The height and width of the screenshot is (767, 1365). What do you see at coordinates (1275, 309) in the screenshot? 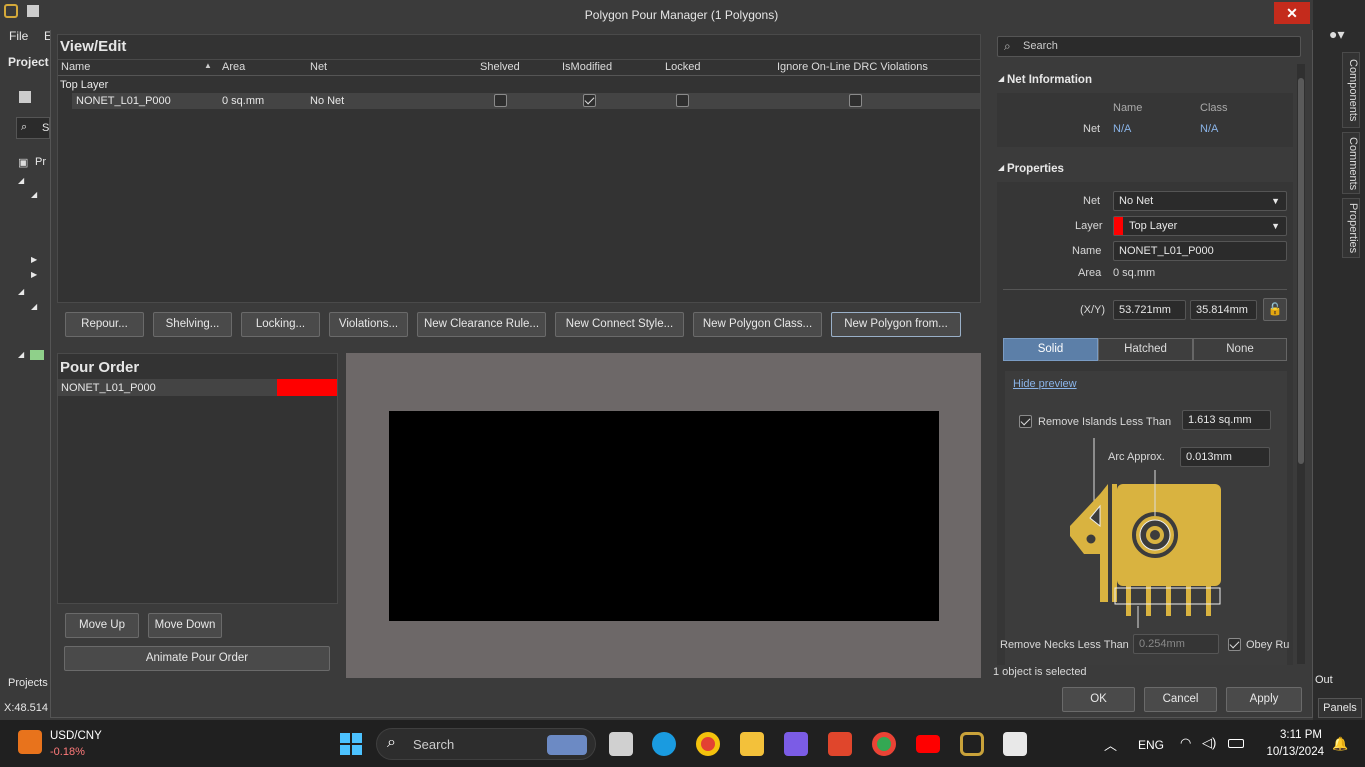
I see `lock-icon: 🔓` at bounding box center [1275, 309].